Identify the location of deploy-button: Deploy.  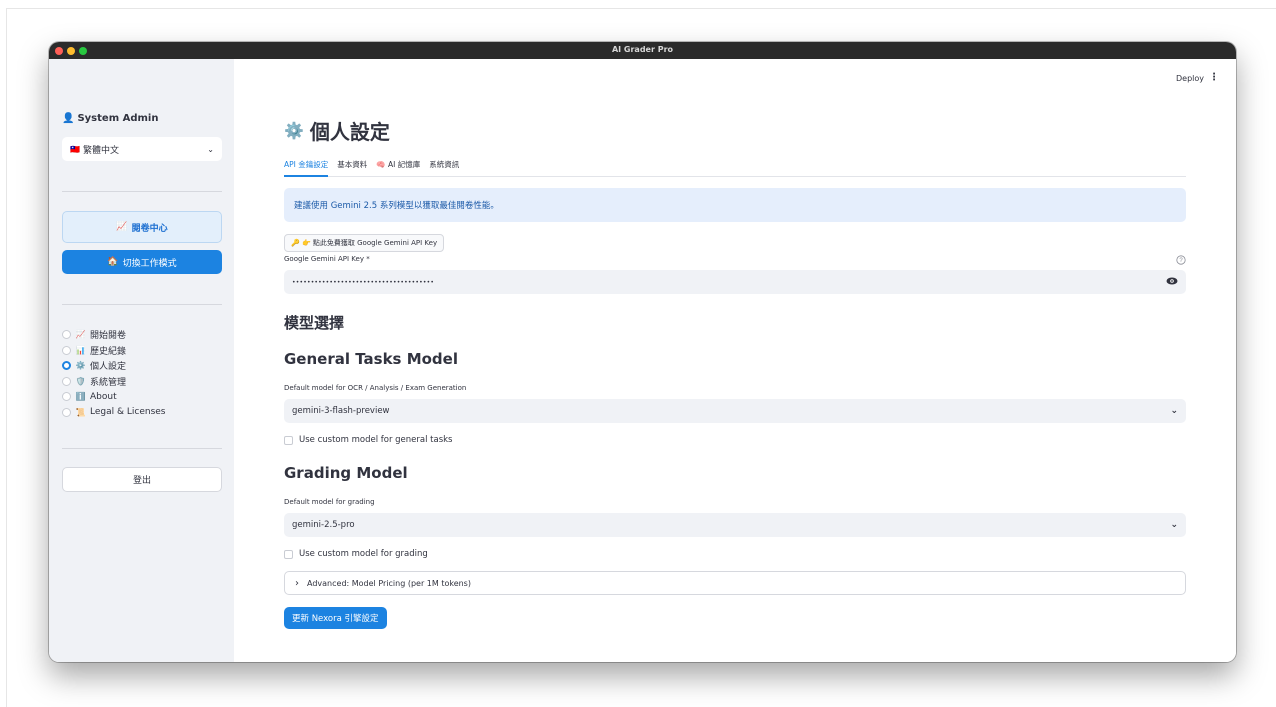
(1190, 78).